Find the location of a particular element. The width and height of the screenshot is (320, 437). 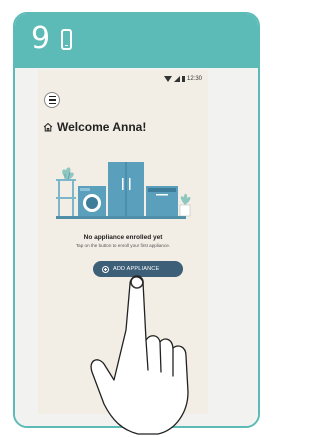

status-bar: 12:30 is located at coordinates (182, 79).